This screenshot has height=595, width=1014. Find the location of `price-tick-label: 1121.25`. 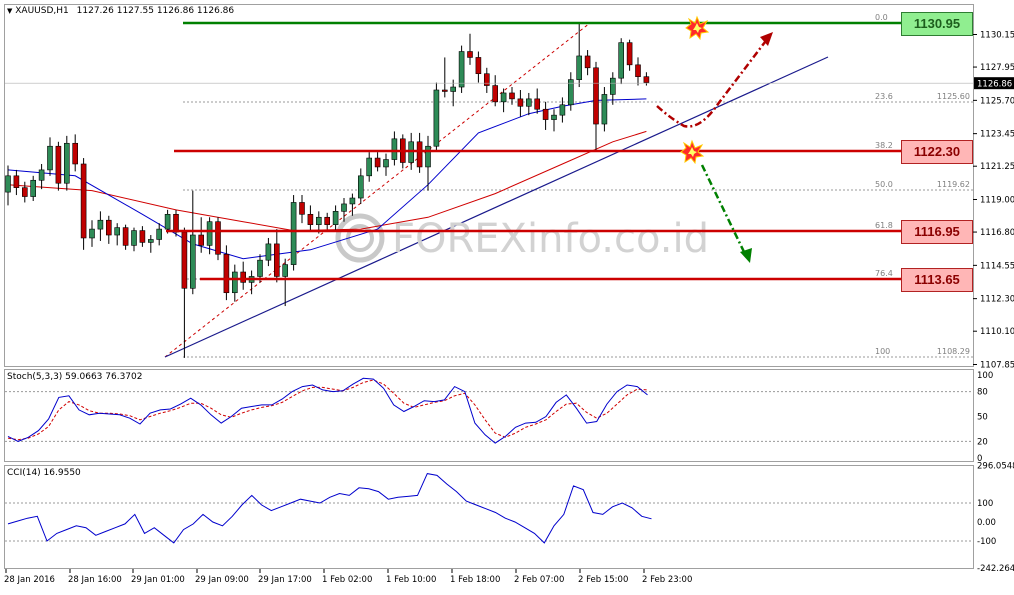

price-tick-label: 1121.25 is located at coordinates (997, 167).